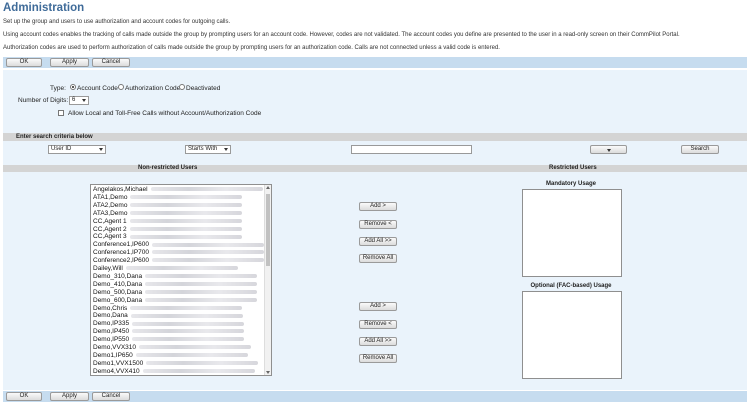 Image resolution: width=750 pixels, height=405 pixels. I want to click on list-item: Demo4,VVX410, so click(174, 371).